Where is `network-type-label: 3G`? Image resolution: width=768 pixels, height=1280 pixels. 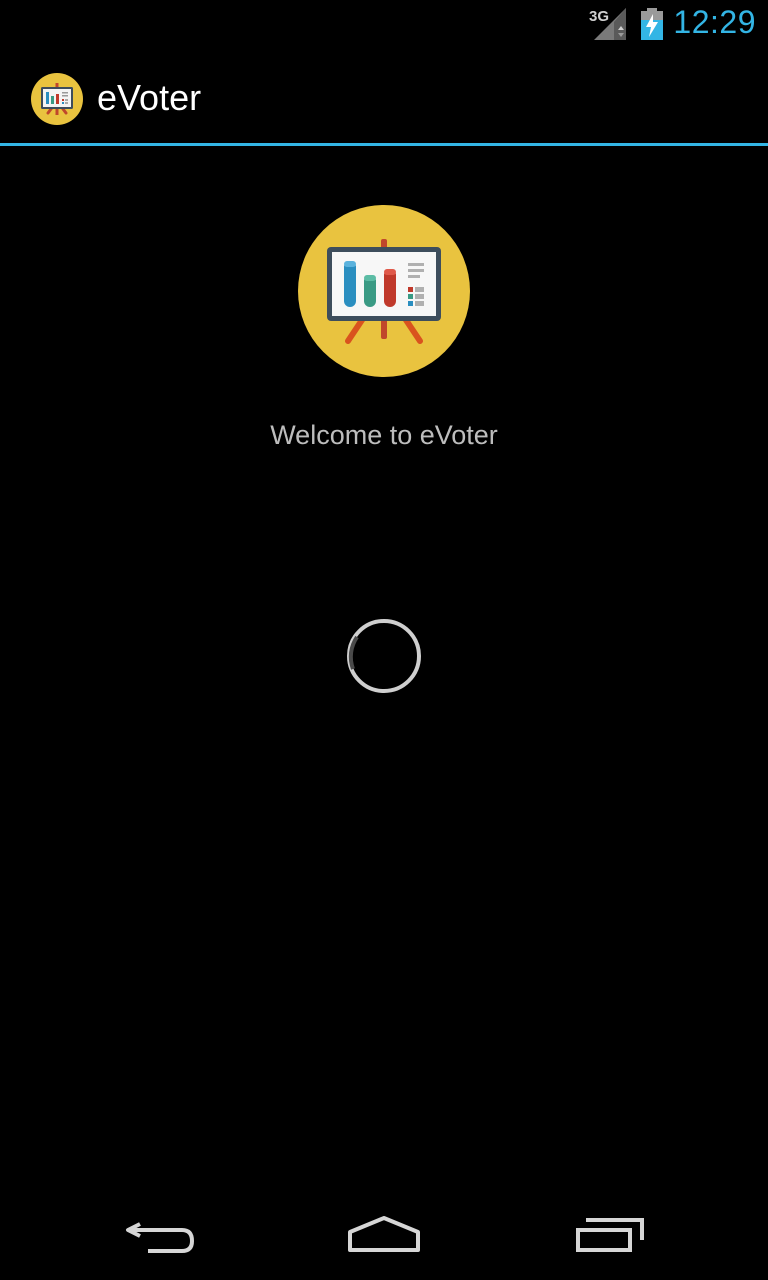 network-type-label: 3G is located at coordinates (599, 16).